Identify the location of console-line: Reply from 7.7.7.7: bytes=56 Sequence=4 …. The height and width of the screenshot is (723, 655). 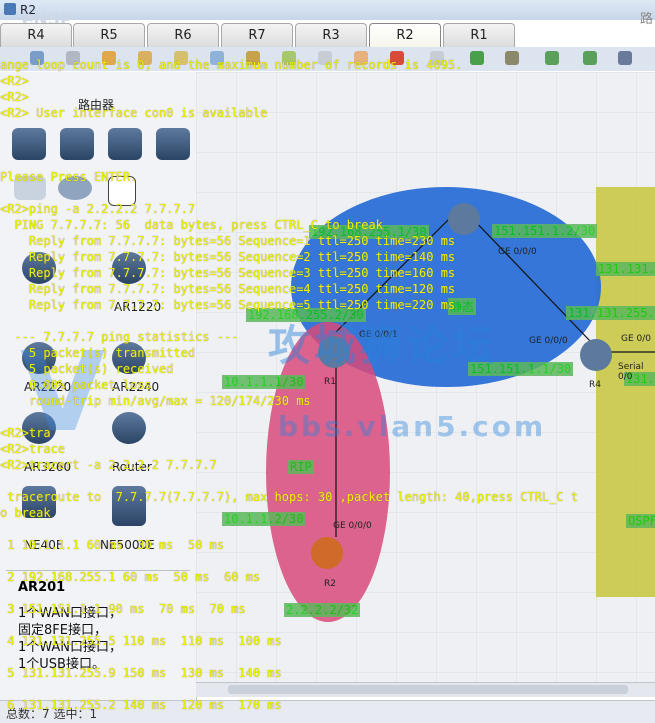
(228, 289).